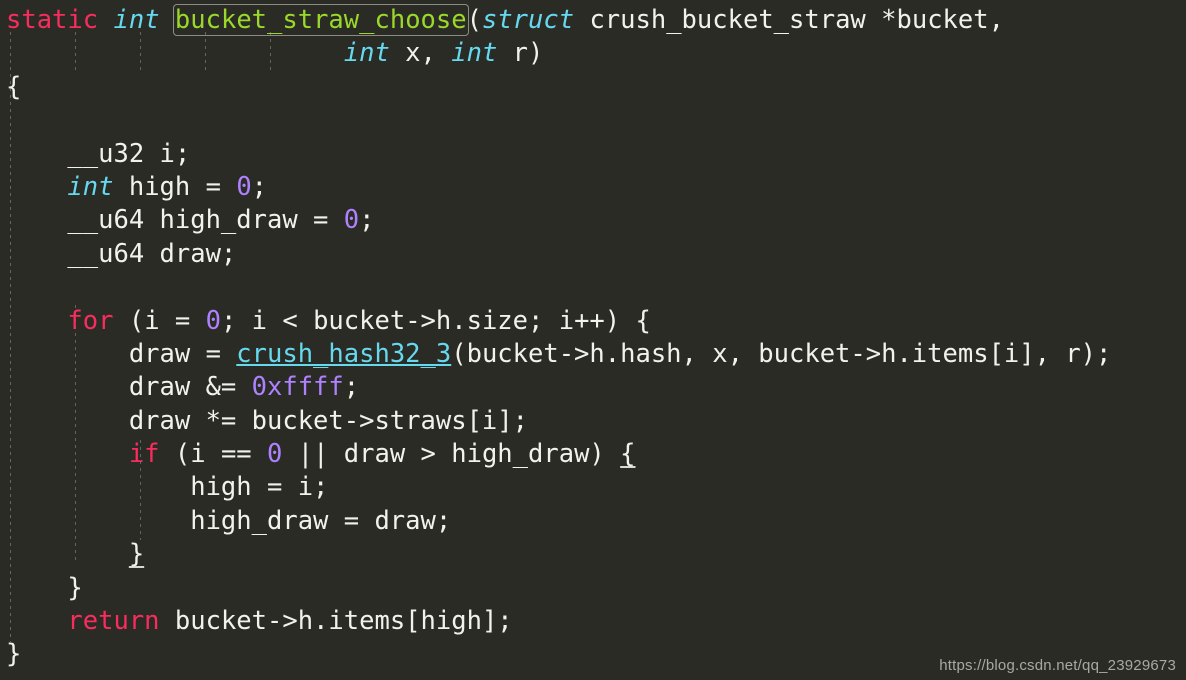 The image size is (1186, 680). What do you see at coordinates (558, 421) in the screenshot?
I see `code-line: draw *= bucket->straws[i];` at bounding box center [558, 421].